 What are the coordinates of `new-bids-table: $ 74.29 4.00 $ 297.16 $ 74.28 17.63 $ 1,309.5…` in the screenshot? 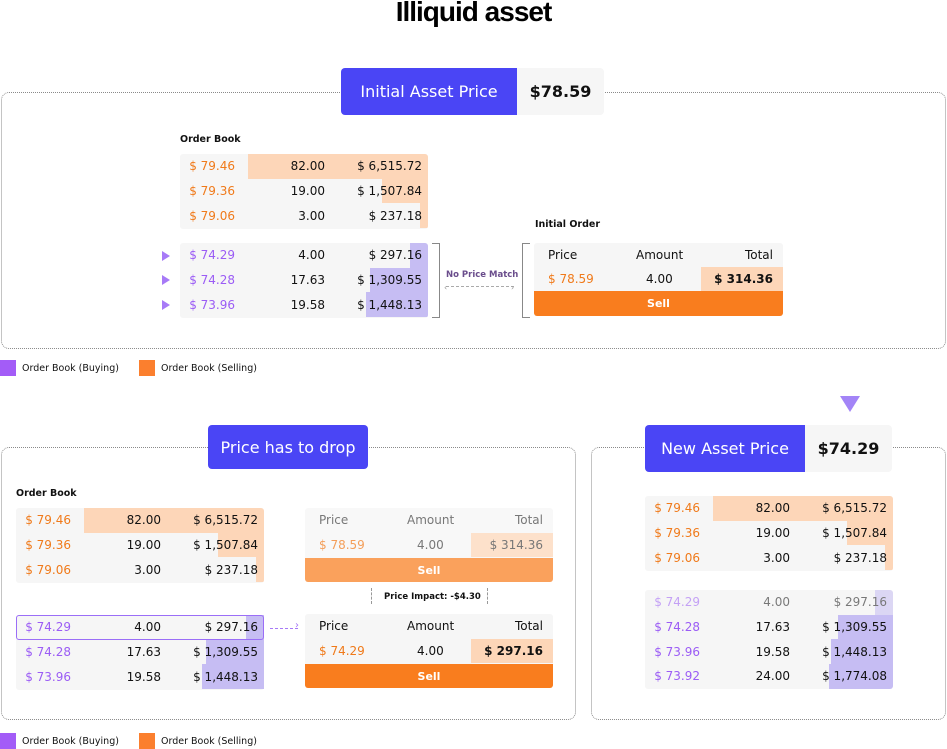 It's located at (769, 639).